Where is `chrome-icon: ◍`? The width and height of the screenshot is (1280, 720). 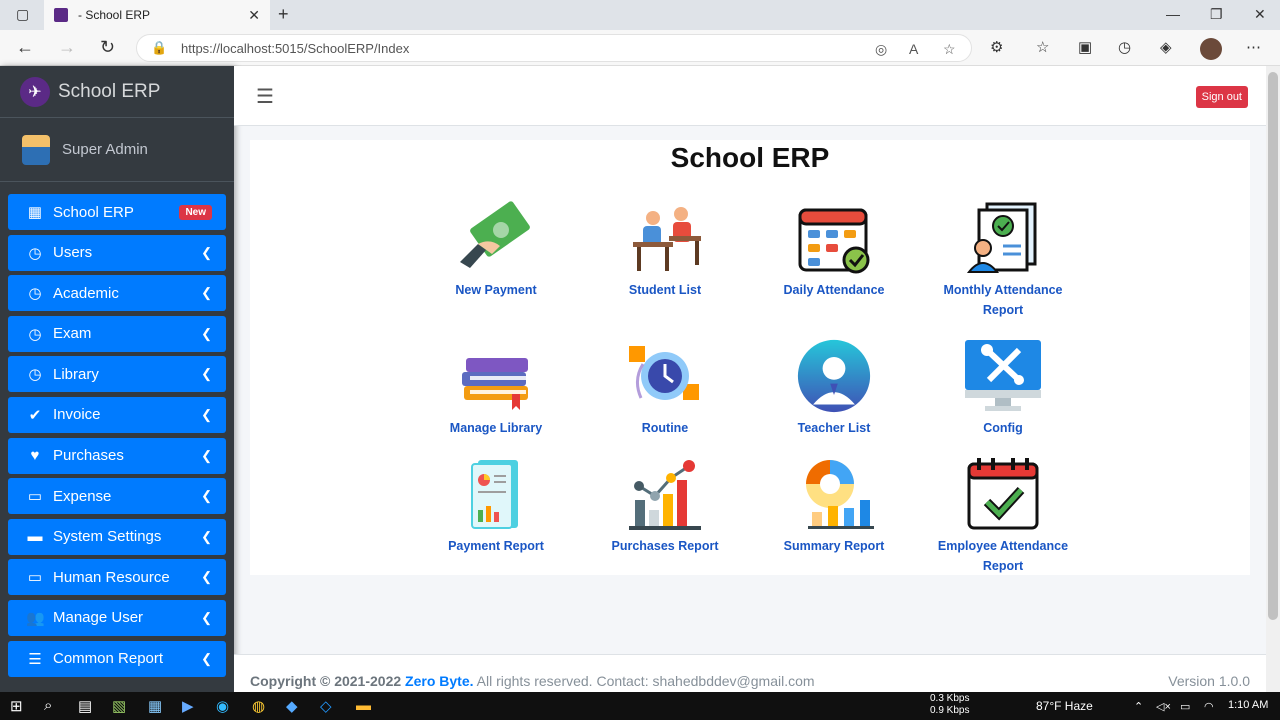 chrome-icon: ◍ is located at coordinates (258, 706).